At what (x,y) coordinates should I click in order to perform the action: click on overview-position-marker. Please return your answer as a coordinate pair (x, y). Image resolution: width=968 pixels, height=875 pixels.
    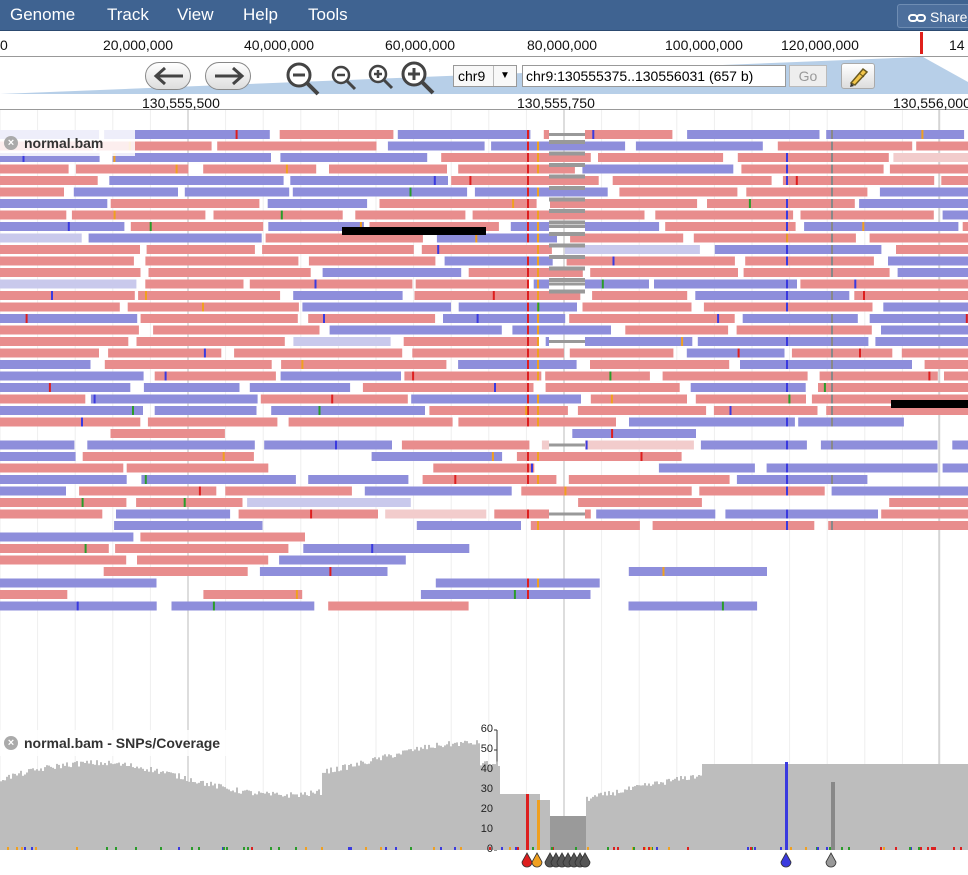
    Looking at the image, I should click on (921, 43).